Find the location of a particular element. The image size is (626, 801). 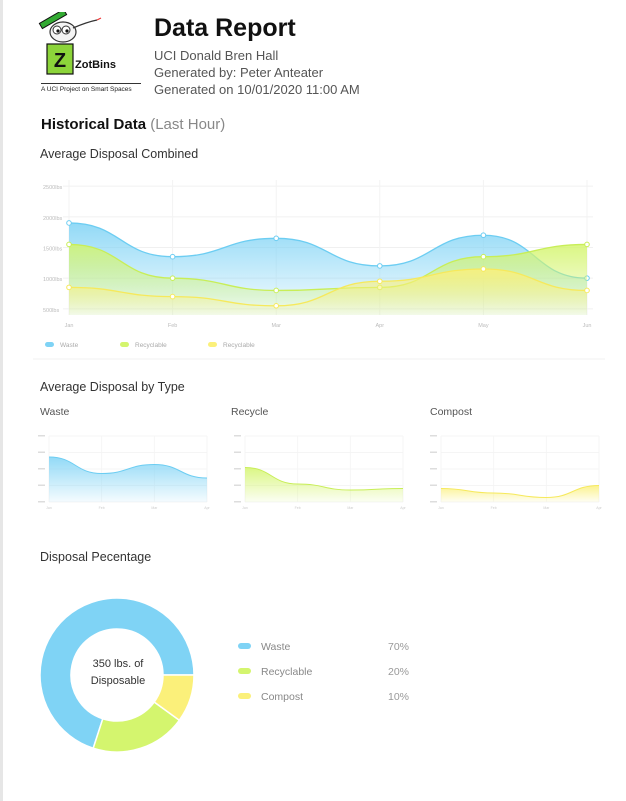

percentage-title: Disposal Pecentage is located at coordinates (96, 557).